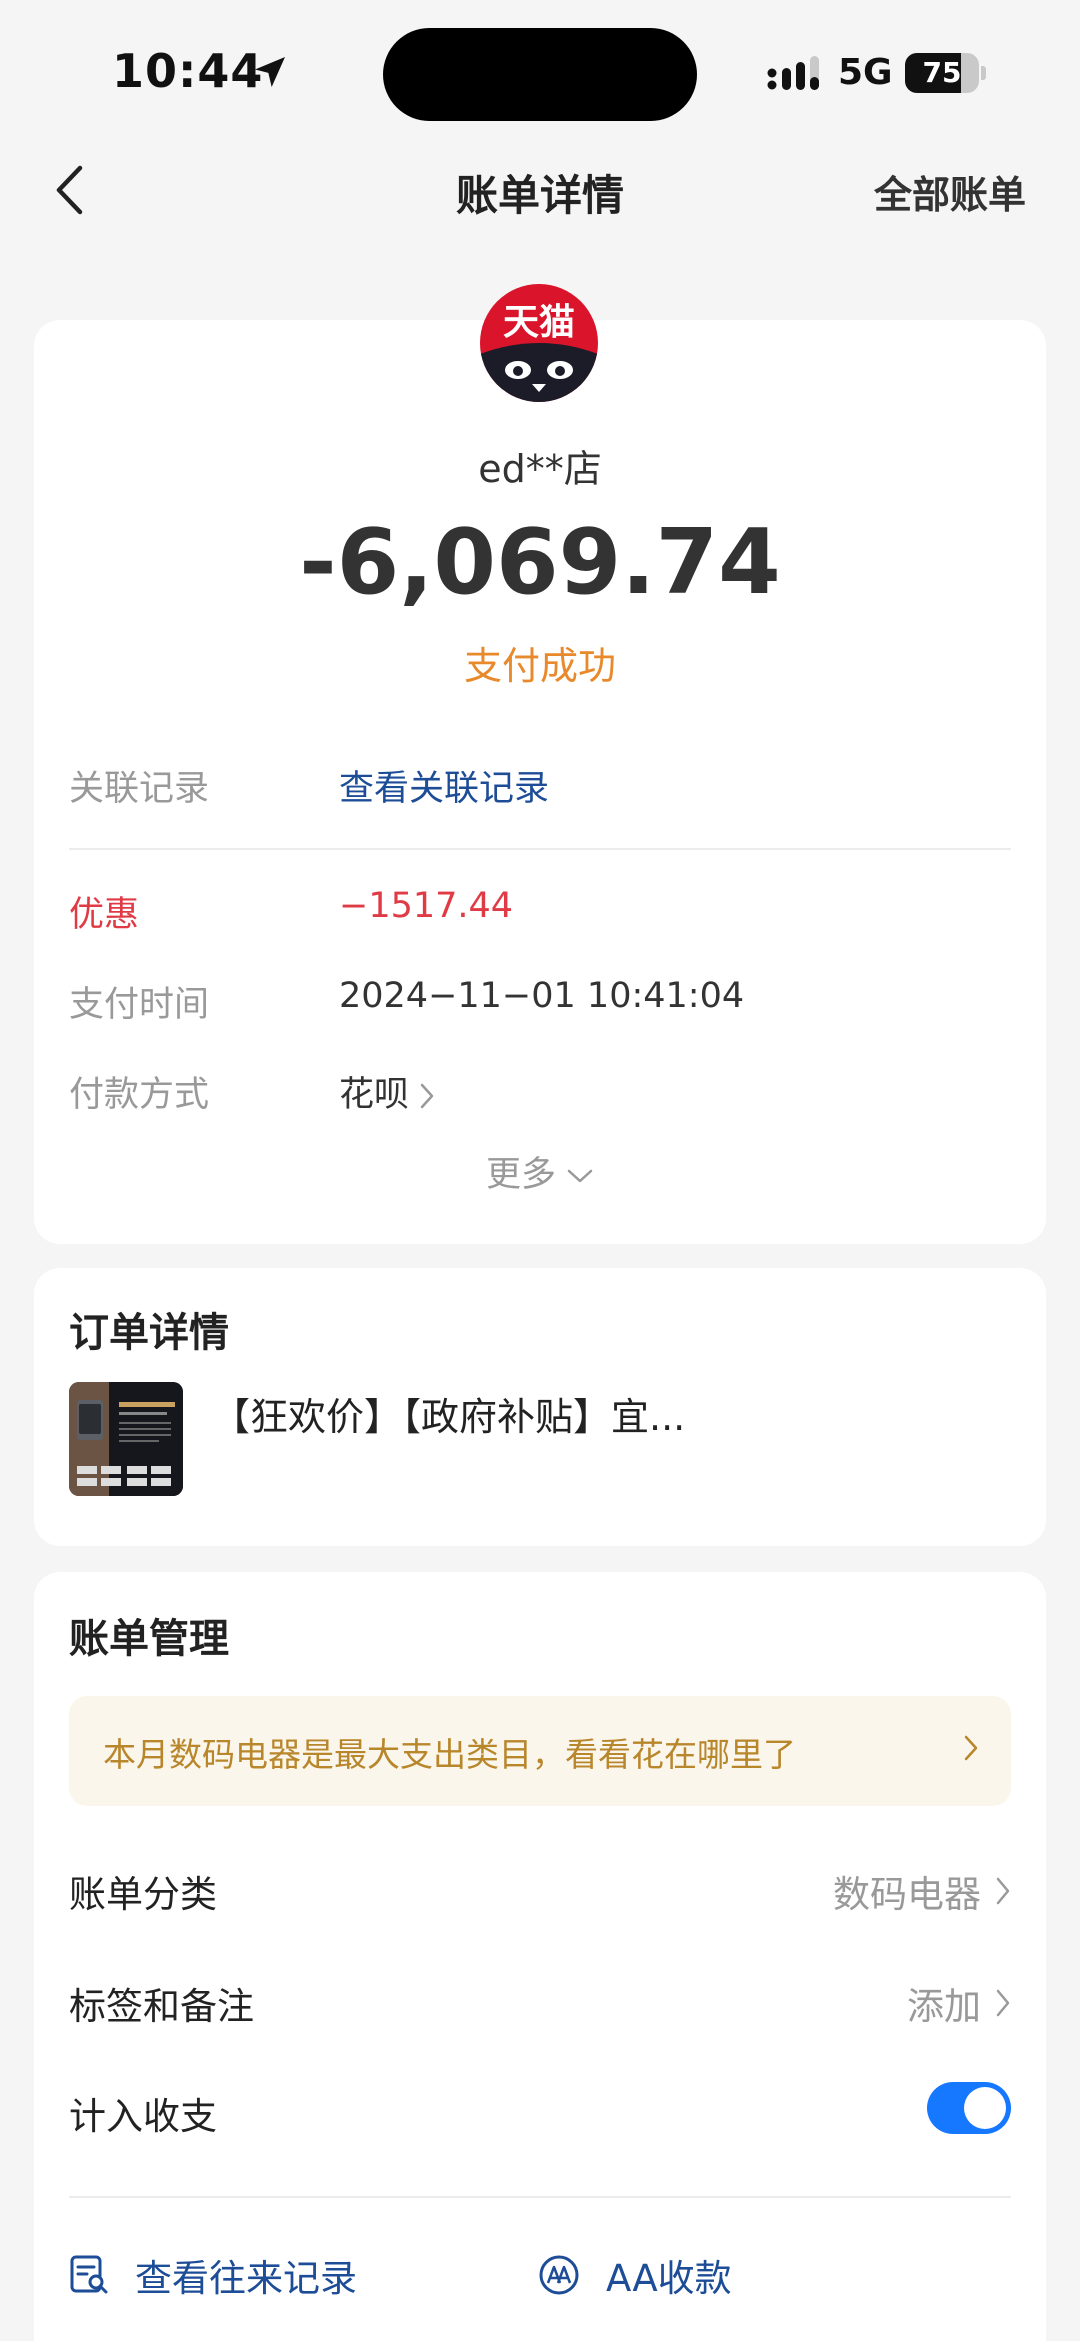 This screenshot has height=2341, width=1080. What do you see at coordinates (865, 72) in the screenshot?
I see `network-type: 5G` at bounding box center [865, 72].